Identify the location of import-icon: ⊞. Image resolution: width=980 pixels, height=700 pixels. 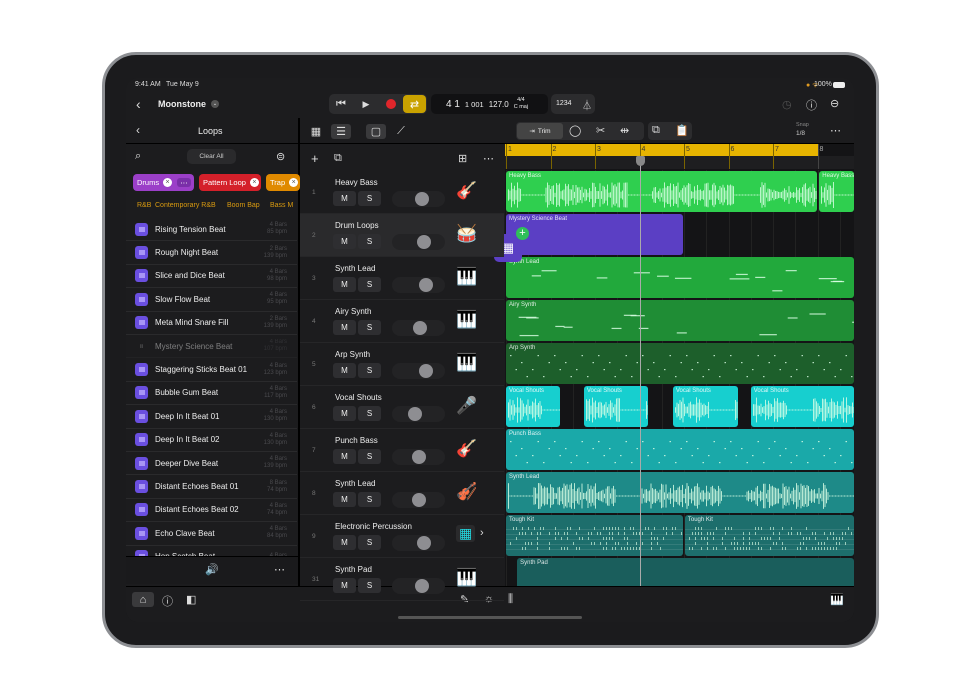
(462, 158).